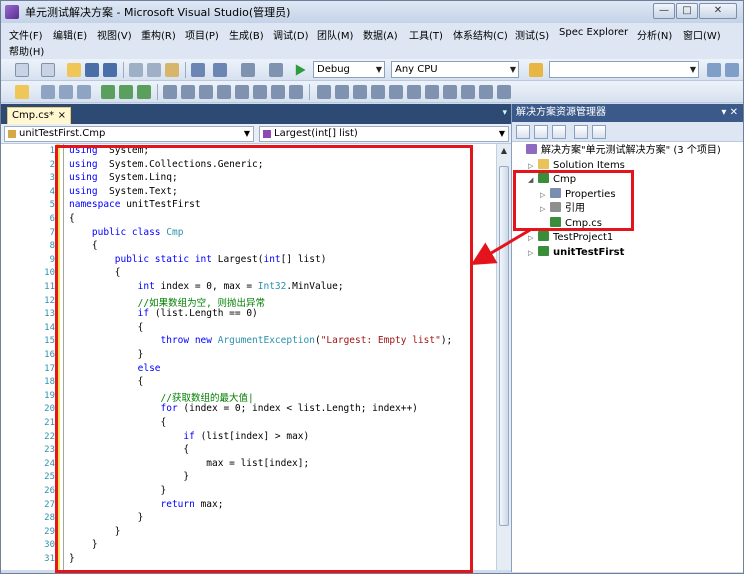 The height and width of the screenshot is (576, 746). What do you see at coordinates (52, 232) in the screenshot?
I see `line-number: 7` at bounding box center [52, 232].